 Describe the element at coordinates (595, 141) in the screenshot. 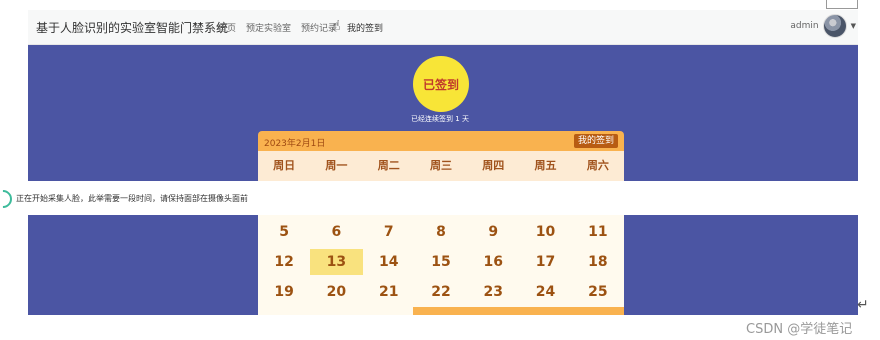

I see `my-signin-button: 我的签到` at that location.